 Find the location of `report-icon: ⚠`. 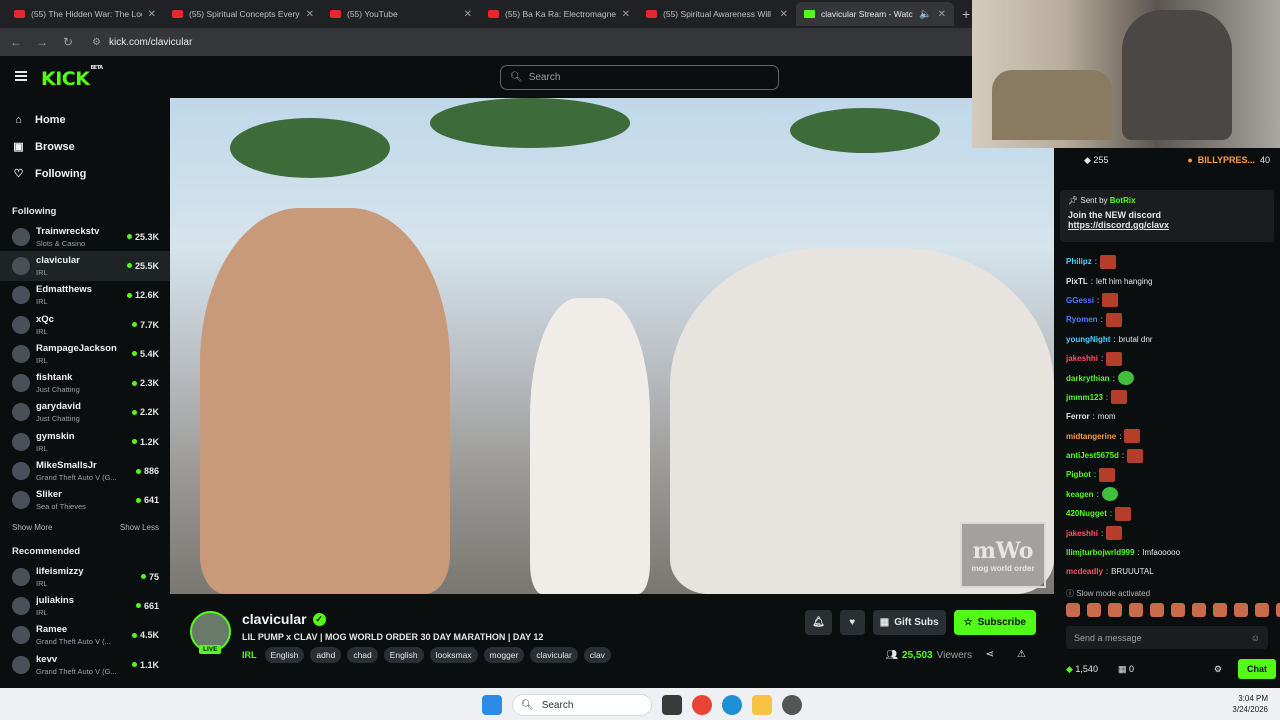

report-icon: ⚠ is located at coordinates (1021, 654).